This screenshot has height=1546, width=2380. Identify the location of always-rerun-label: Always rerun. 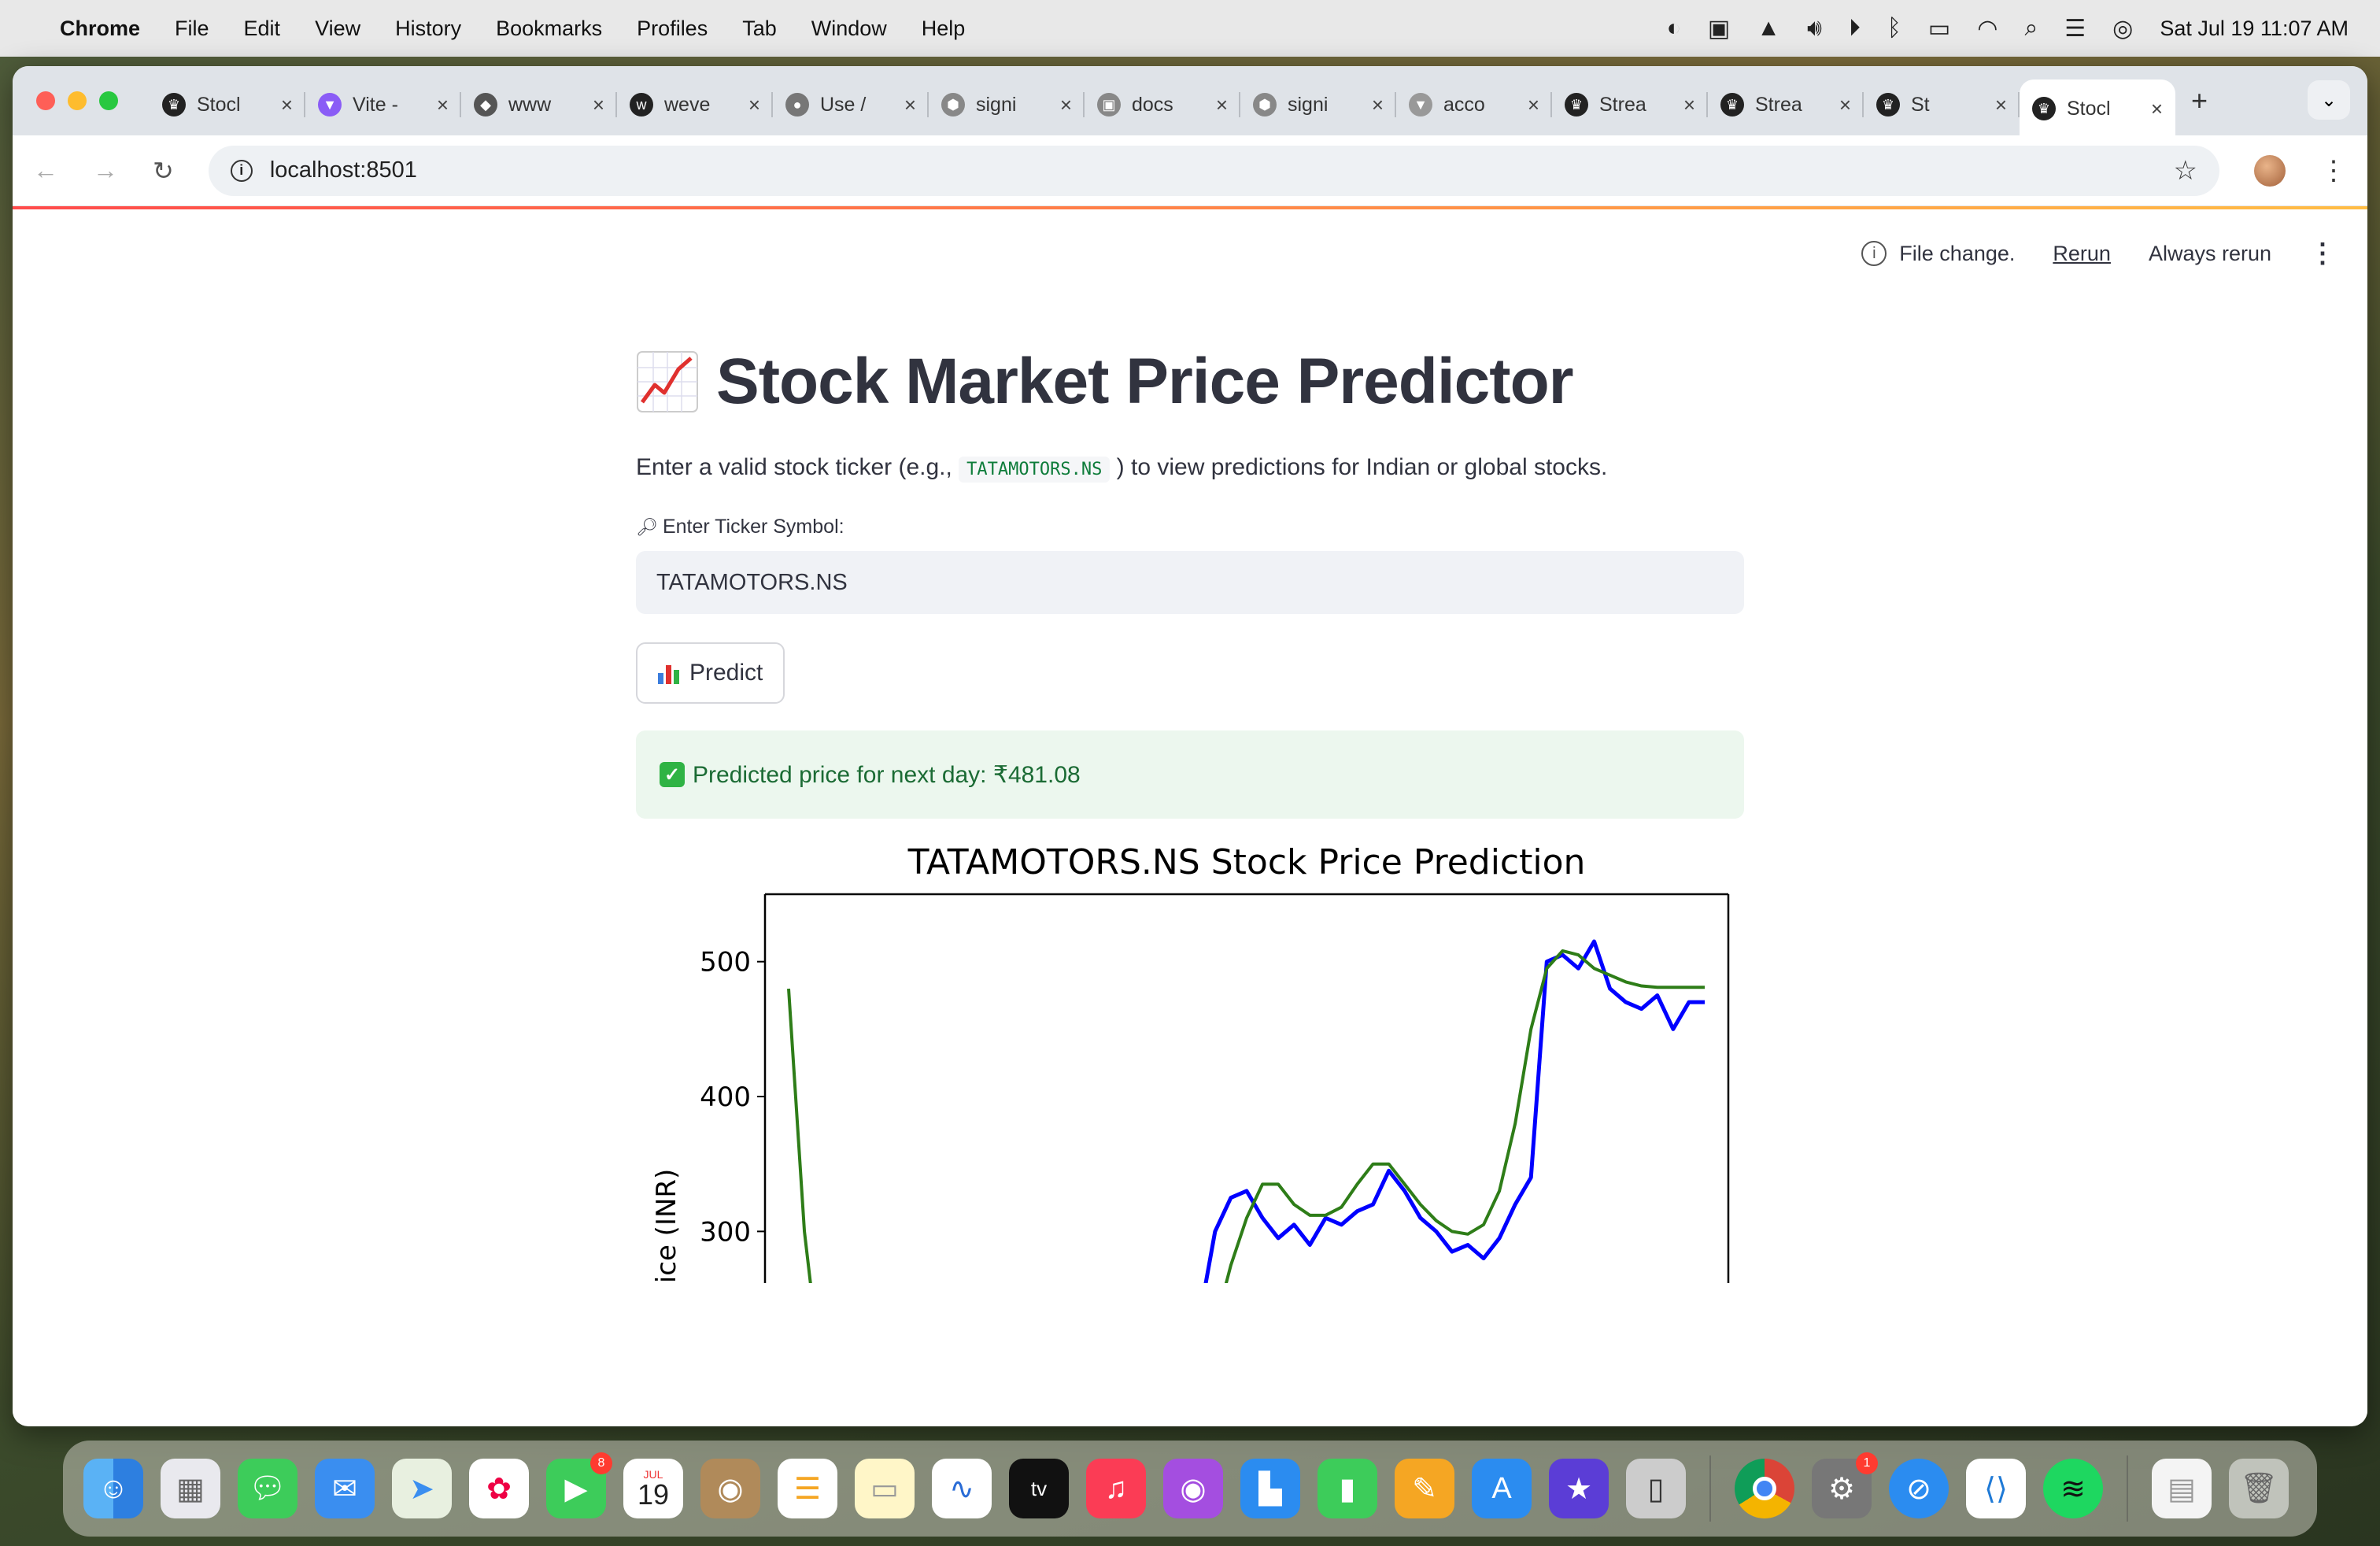
(2210, 254).